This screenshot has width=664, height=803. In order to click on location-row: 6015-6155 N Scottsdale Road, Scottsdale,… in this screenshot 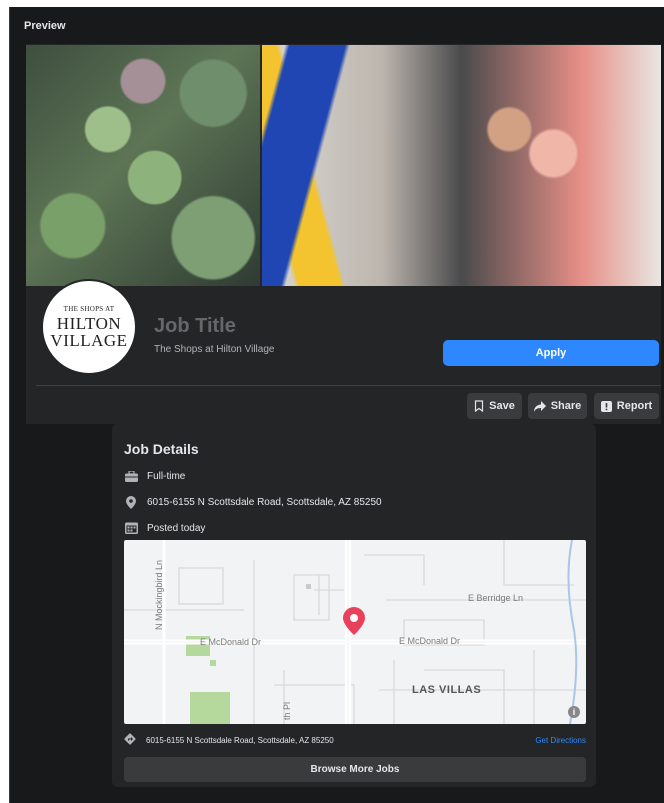, I will do `click(355, 740)`.